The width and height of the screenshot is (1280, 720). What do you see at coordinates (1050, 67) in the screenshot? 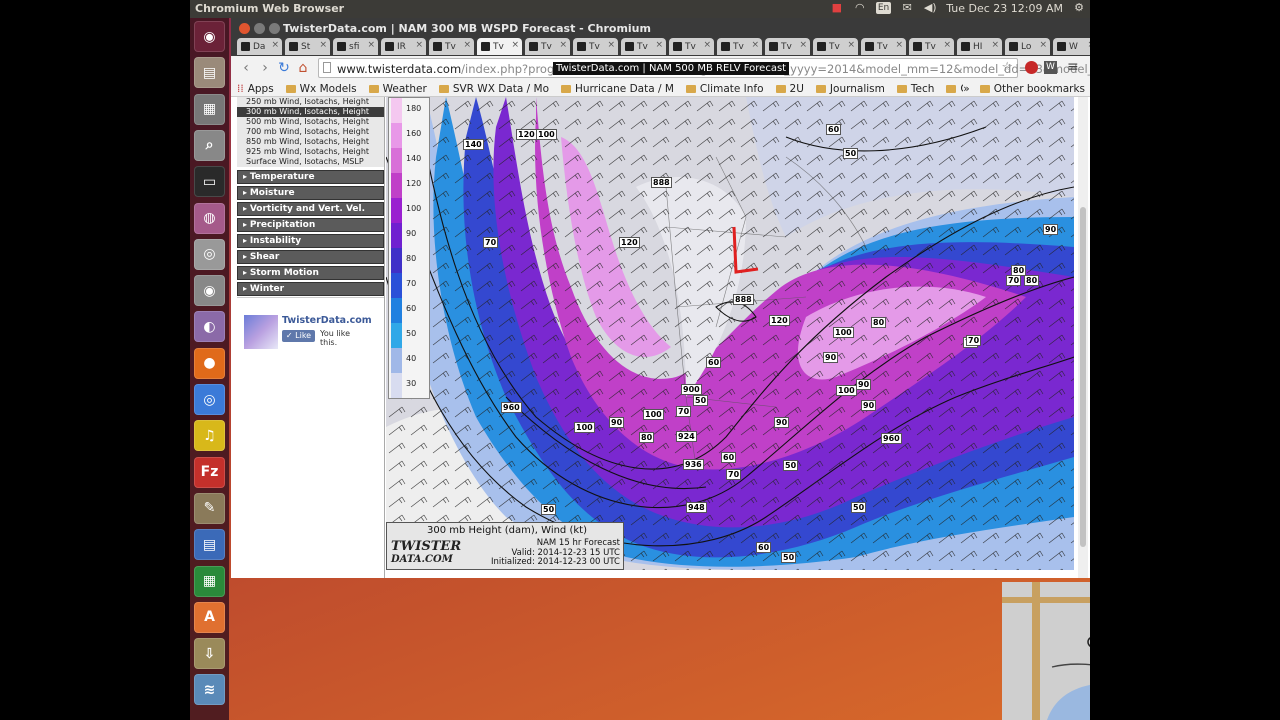
I see `wordpress-extension-icon: W` at bounding box center [1050, 67].